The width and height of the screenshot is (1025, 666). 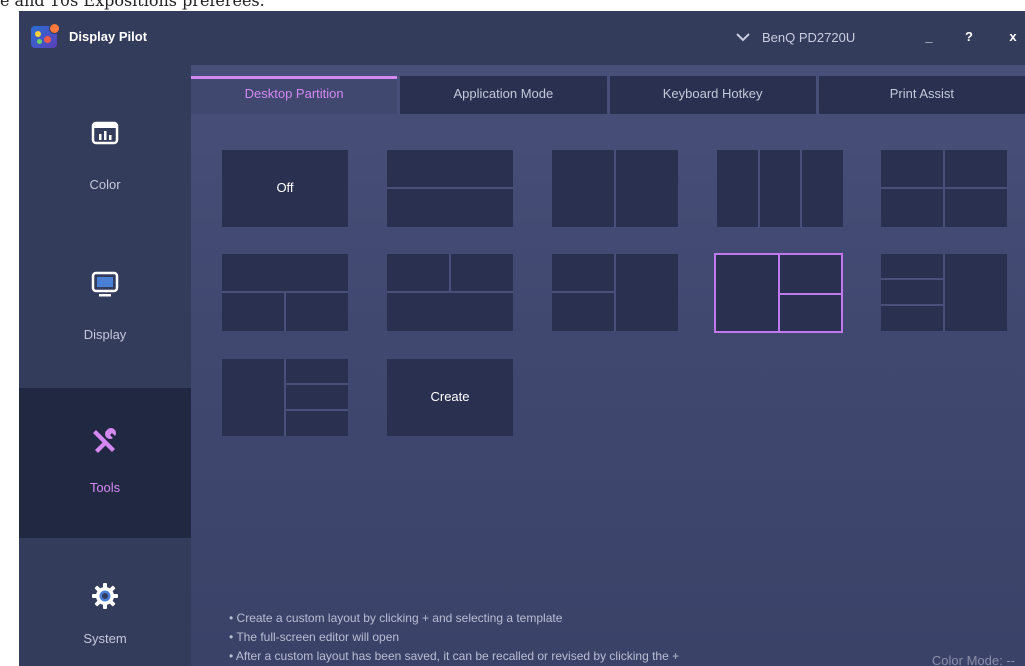 I want to click on tile-label: Off, so click(x=285, y=187).